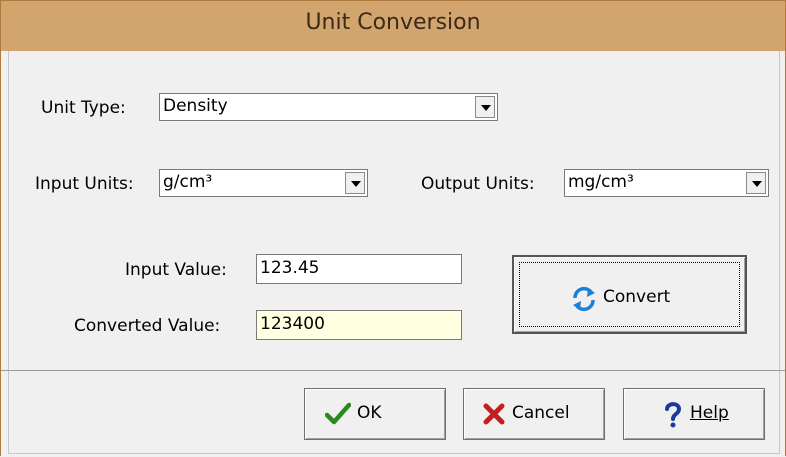 The width and height of the screenshot is (786, 457). Describe the element at coordinates (195, 106) in the screenshot. I see `unit-type-value: Density` at that location.